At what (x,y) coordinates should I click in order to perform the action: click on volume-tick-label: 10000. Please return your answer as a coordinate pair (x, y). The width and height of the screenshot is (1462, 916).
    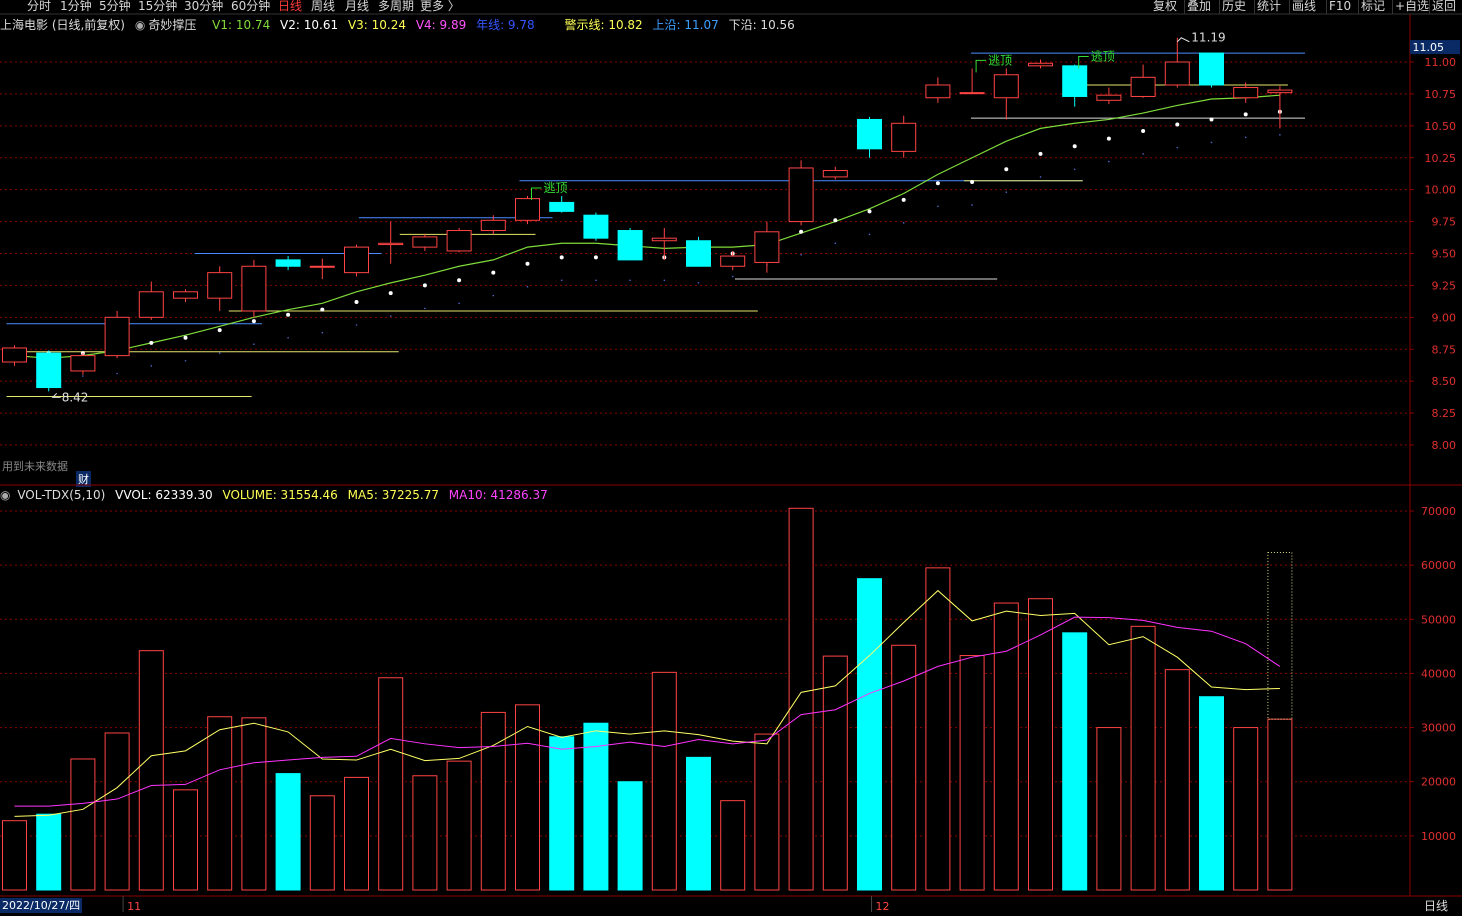
    Looking at the image, I should click on (1438, 836).